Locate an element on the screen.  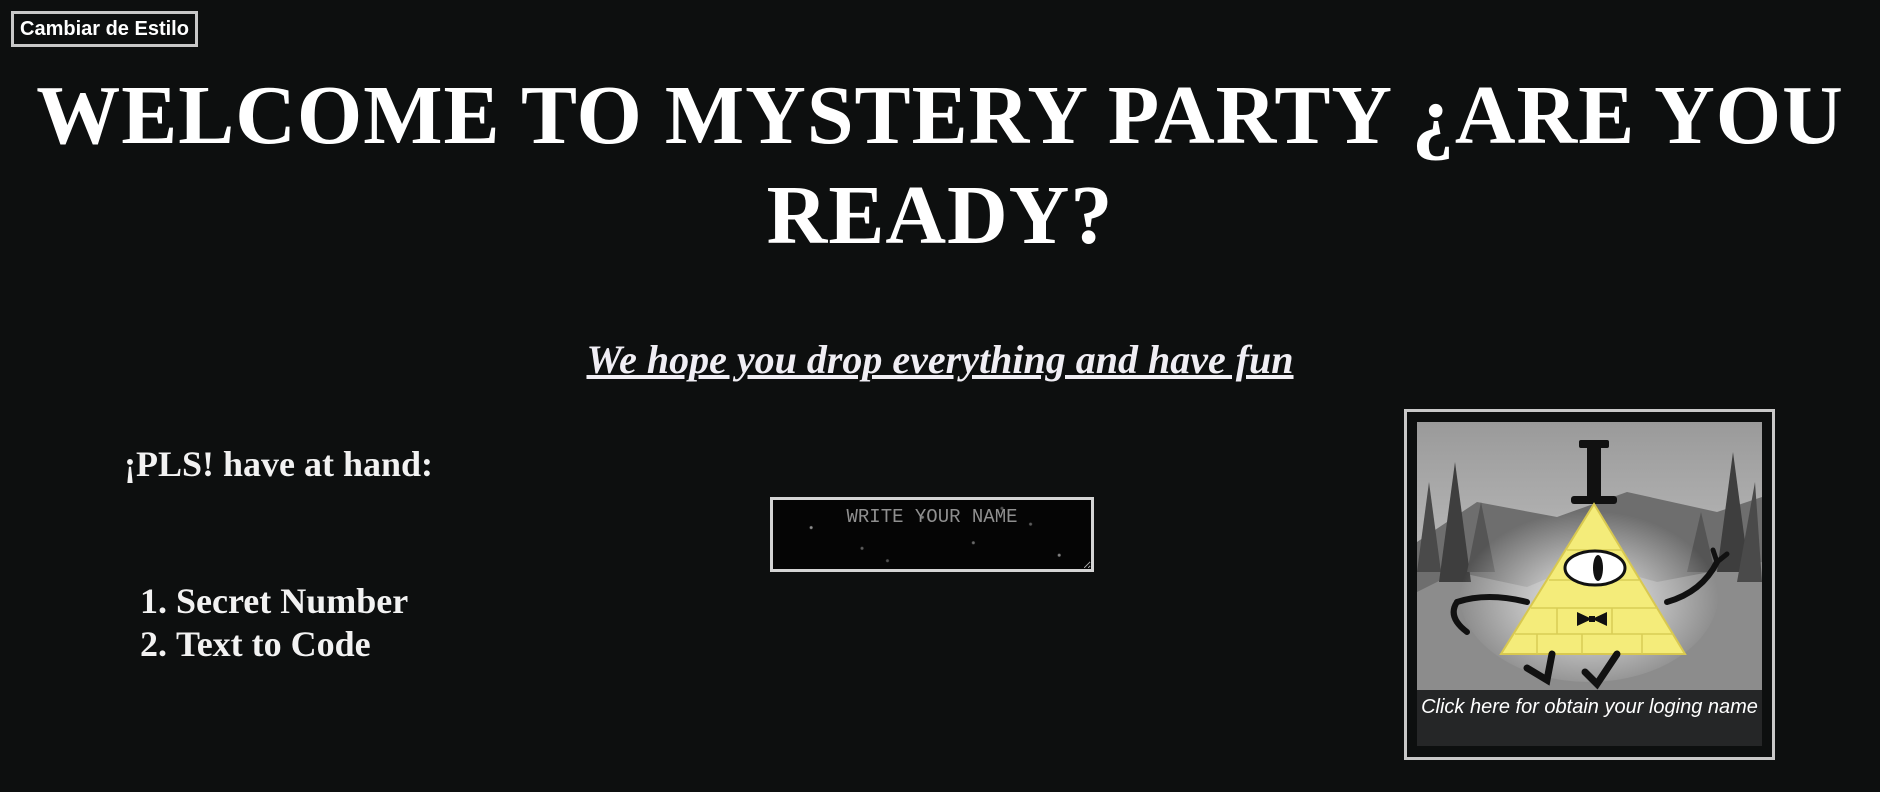
login-name-card: Click here for obtain your loging name is located at coordinates (1589, 584).